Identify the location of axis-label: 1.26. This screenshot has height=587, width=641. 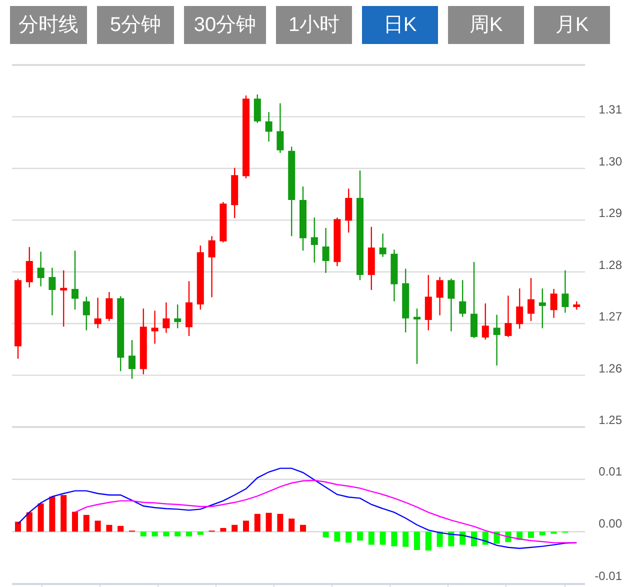
(610, 368).